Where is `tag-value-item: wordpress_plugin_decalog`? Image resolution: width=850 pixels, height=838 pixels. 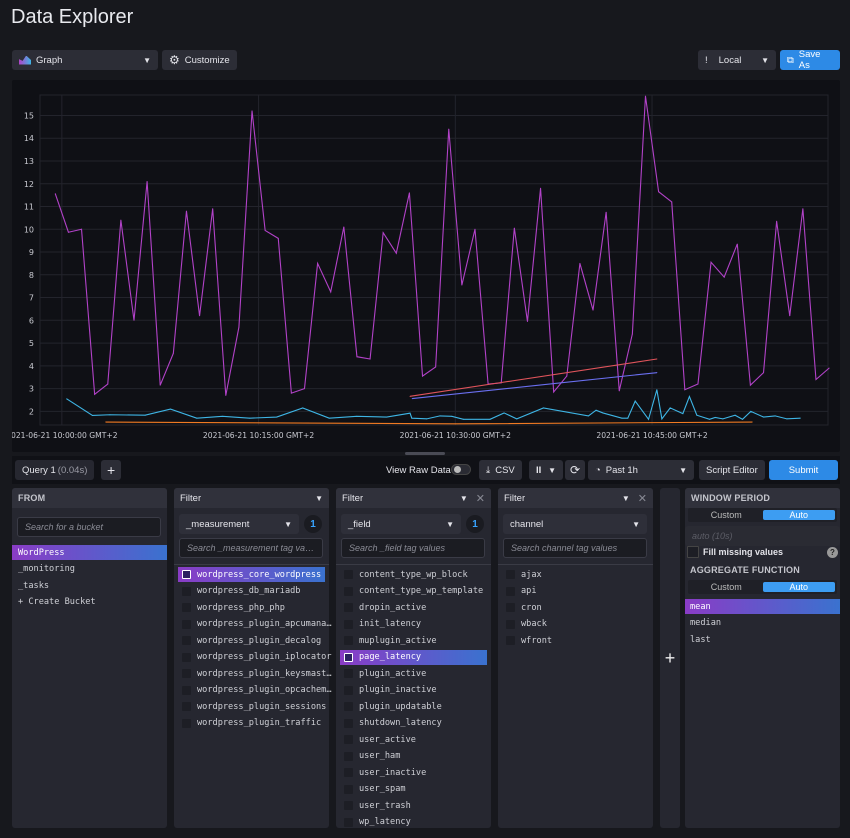 tag-value-item: wordpress_plugin_decalog is located at coordinates (251, 640).